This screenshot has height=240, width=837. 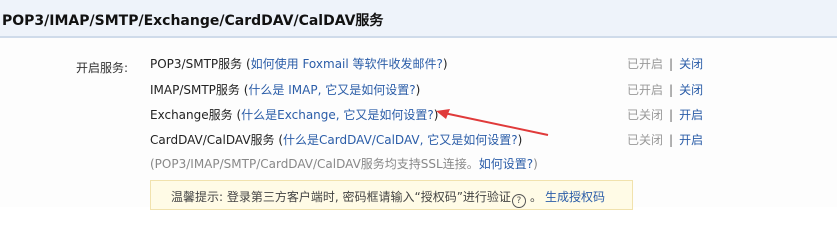 What do you see at coordinates (191, 115) in the screenshot?
I see `service-name: Exchange服务` at bounding box center [191, 115].